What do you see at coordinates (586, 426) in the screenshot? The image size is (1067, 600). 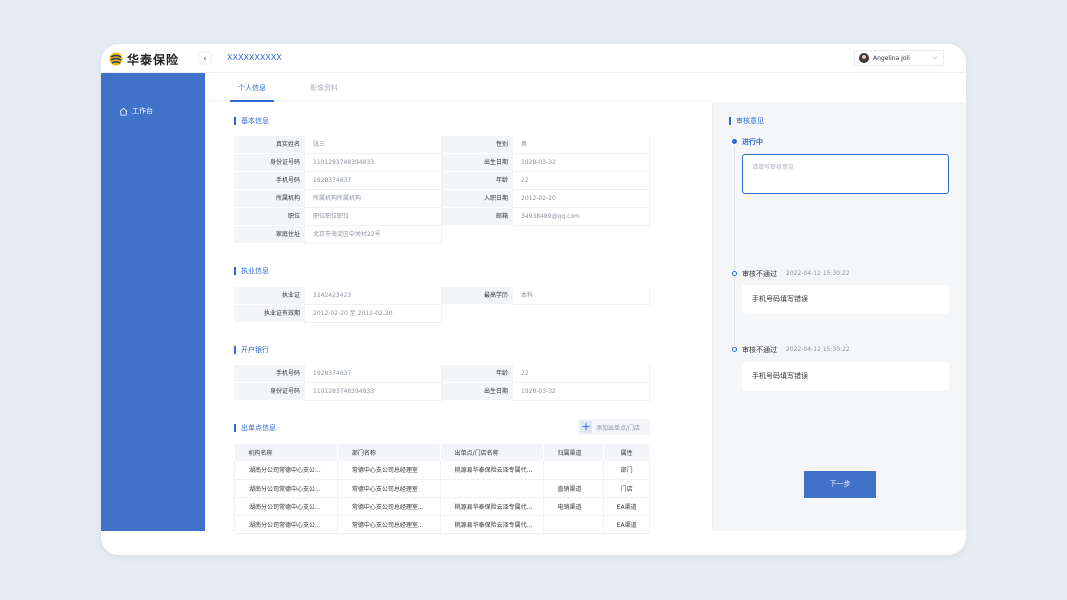 I see `plus-icon: +` at bounding box center [586, 426].